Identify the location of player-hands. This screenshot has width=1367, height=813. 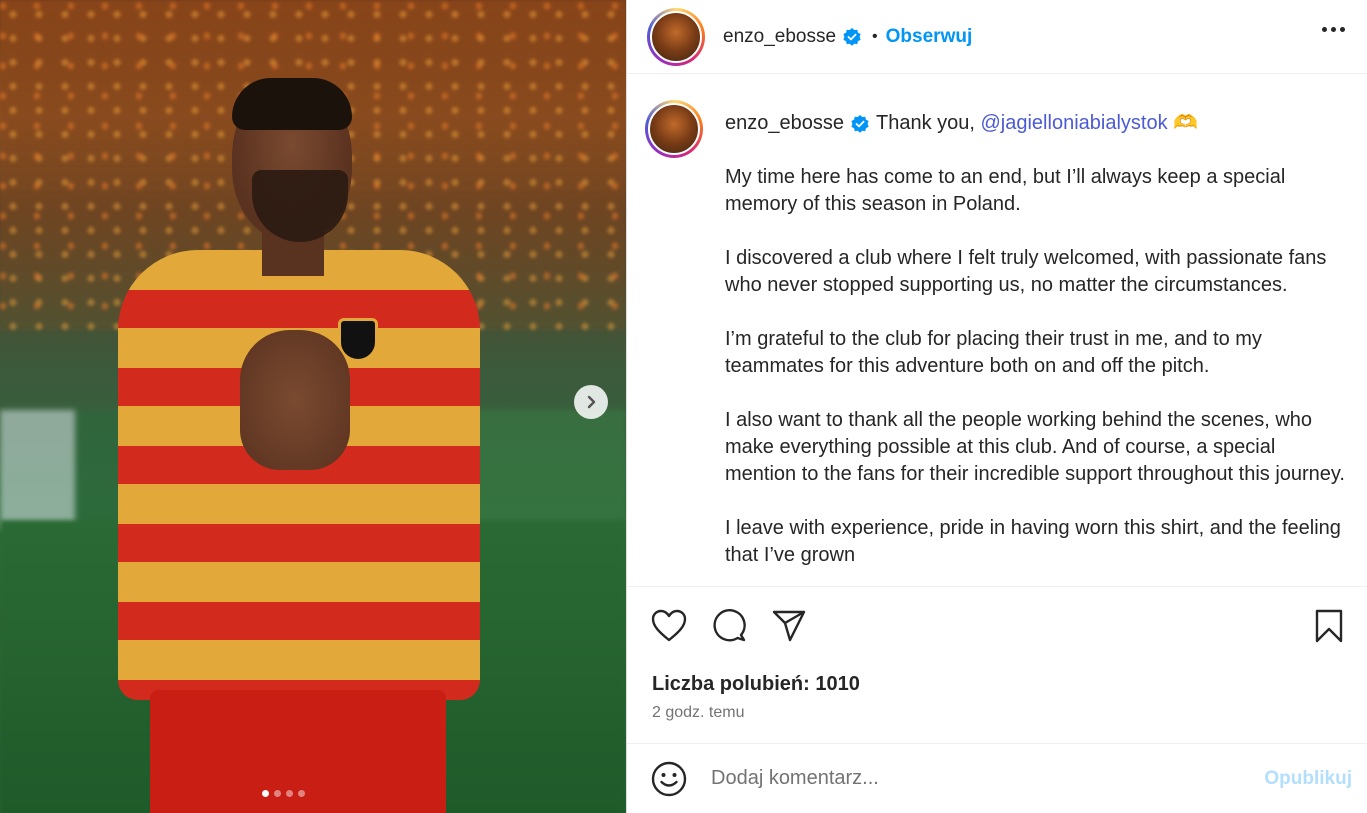
(295, 400).